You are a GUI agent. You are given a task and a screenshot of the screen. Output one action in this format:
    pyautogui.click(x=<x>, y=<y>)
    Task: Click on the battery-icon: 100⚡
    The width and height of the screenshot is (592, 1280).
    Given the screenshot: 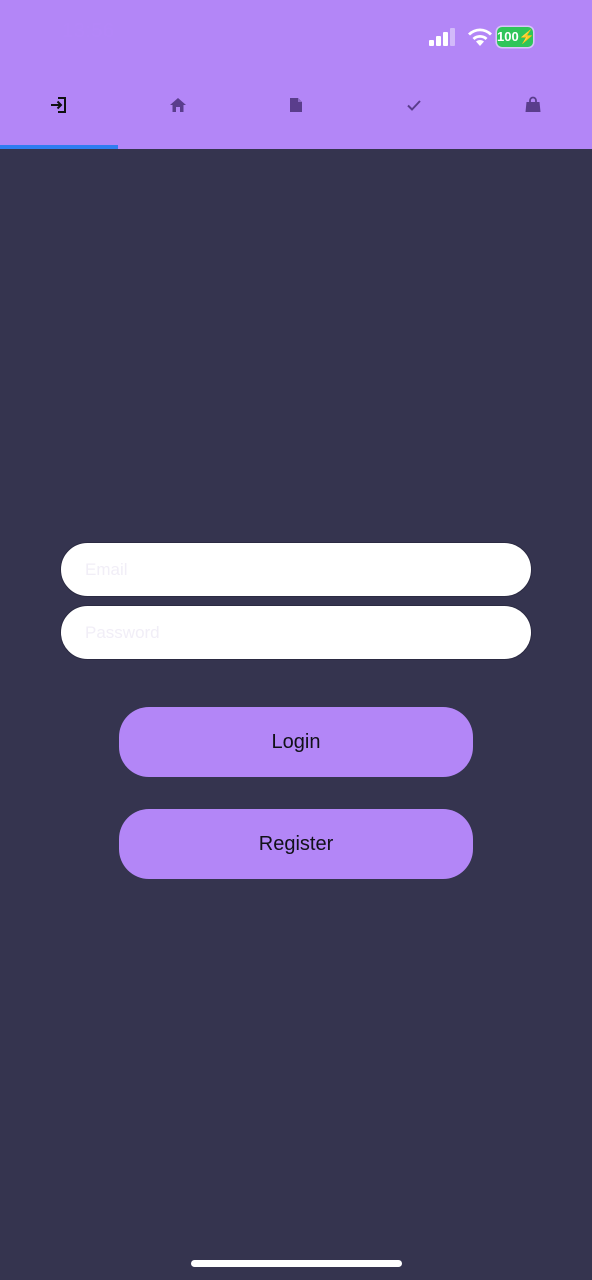 What is the action you would take?
    pyautogui.click(x=516, y=37)
    